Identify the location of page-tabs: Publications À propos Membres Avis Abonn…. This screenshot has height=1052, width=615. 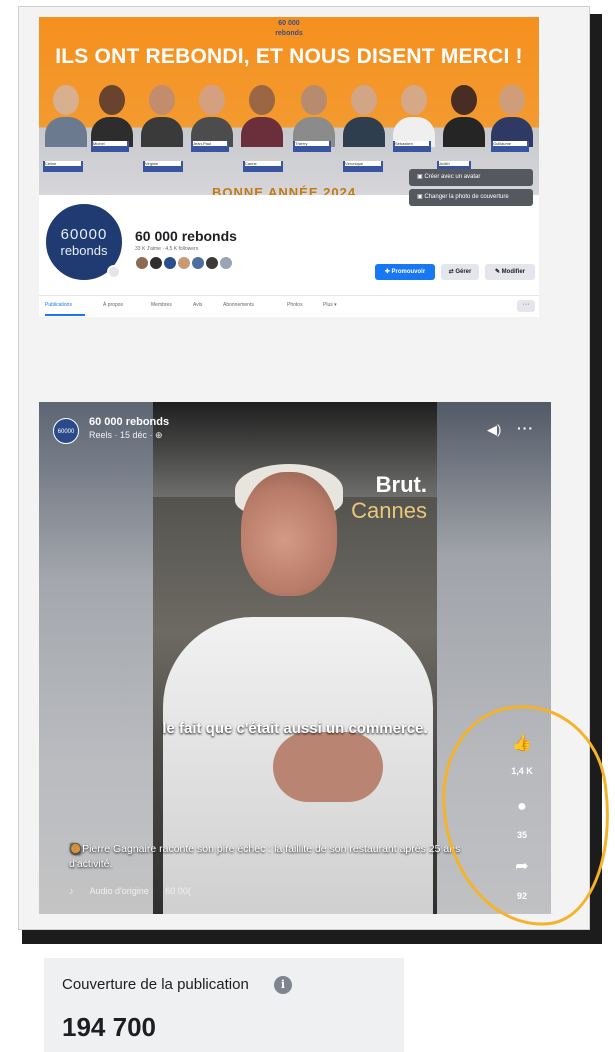
(289, 305).